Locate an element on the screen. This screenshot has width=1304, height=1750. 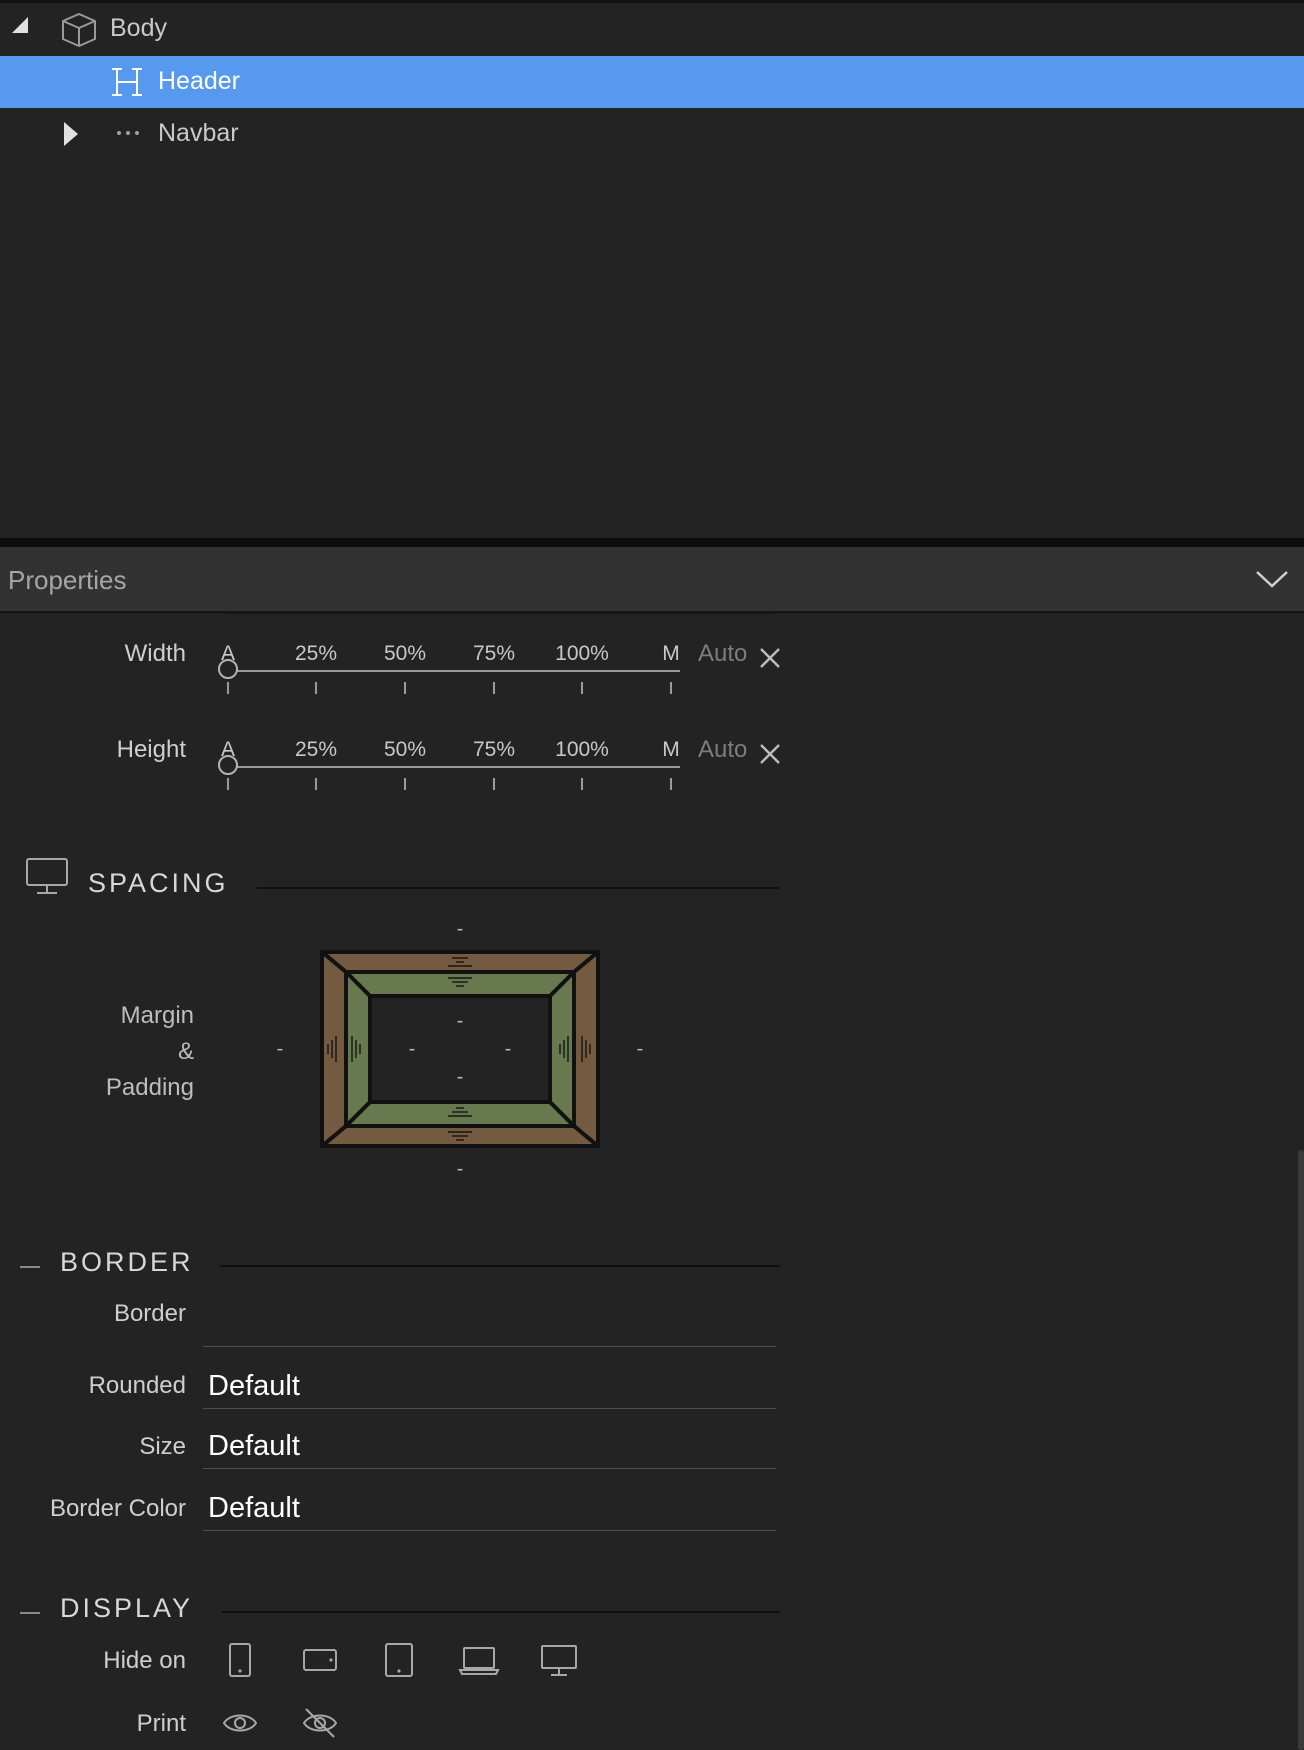
width-clear-icon is located at coordinates (770, 658).